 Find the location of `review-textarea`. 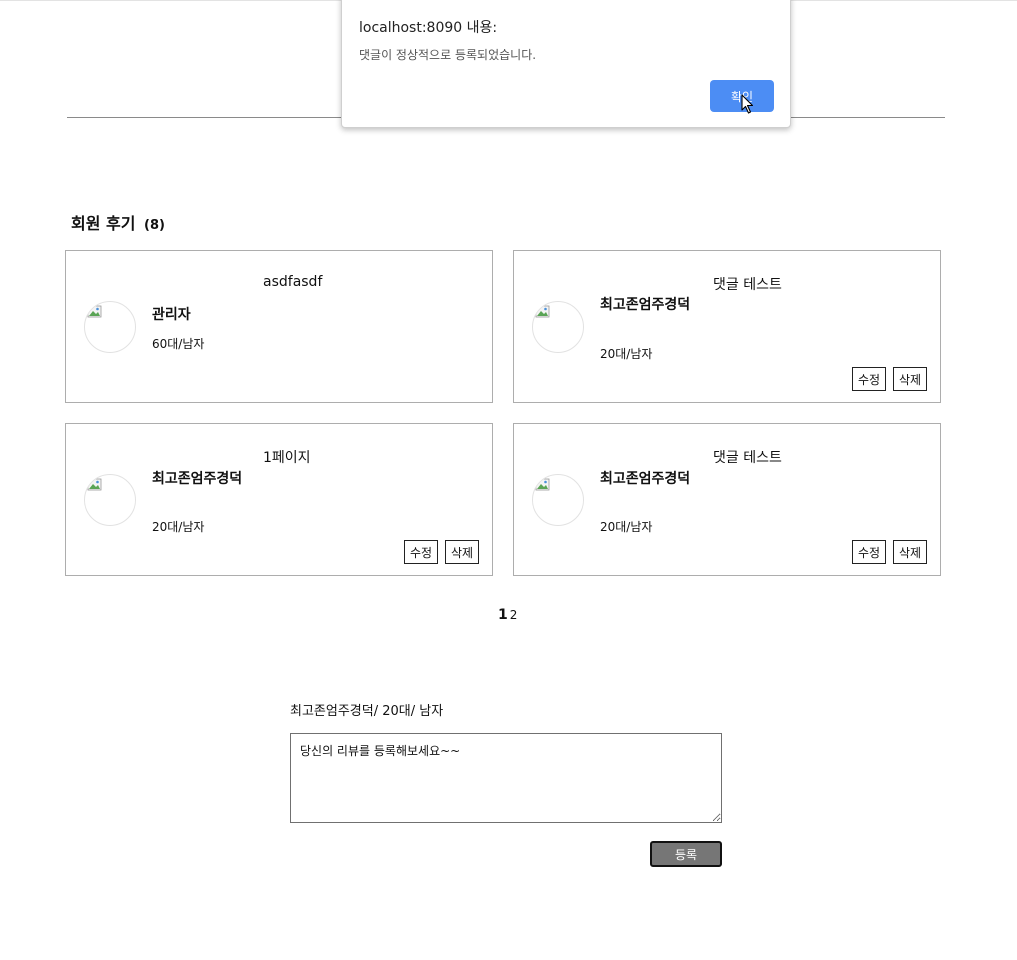

review-textarea is located at coordinates (506, 778).